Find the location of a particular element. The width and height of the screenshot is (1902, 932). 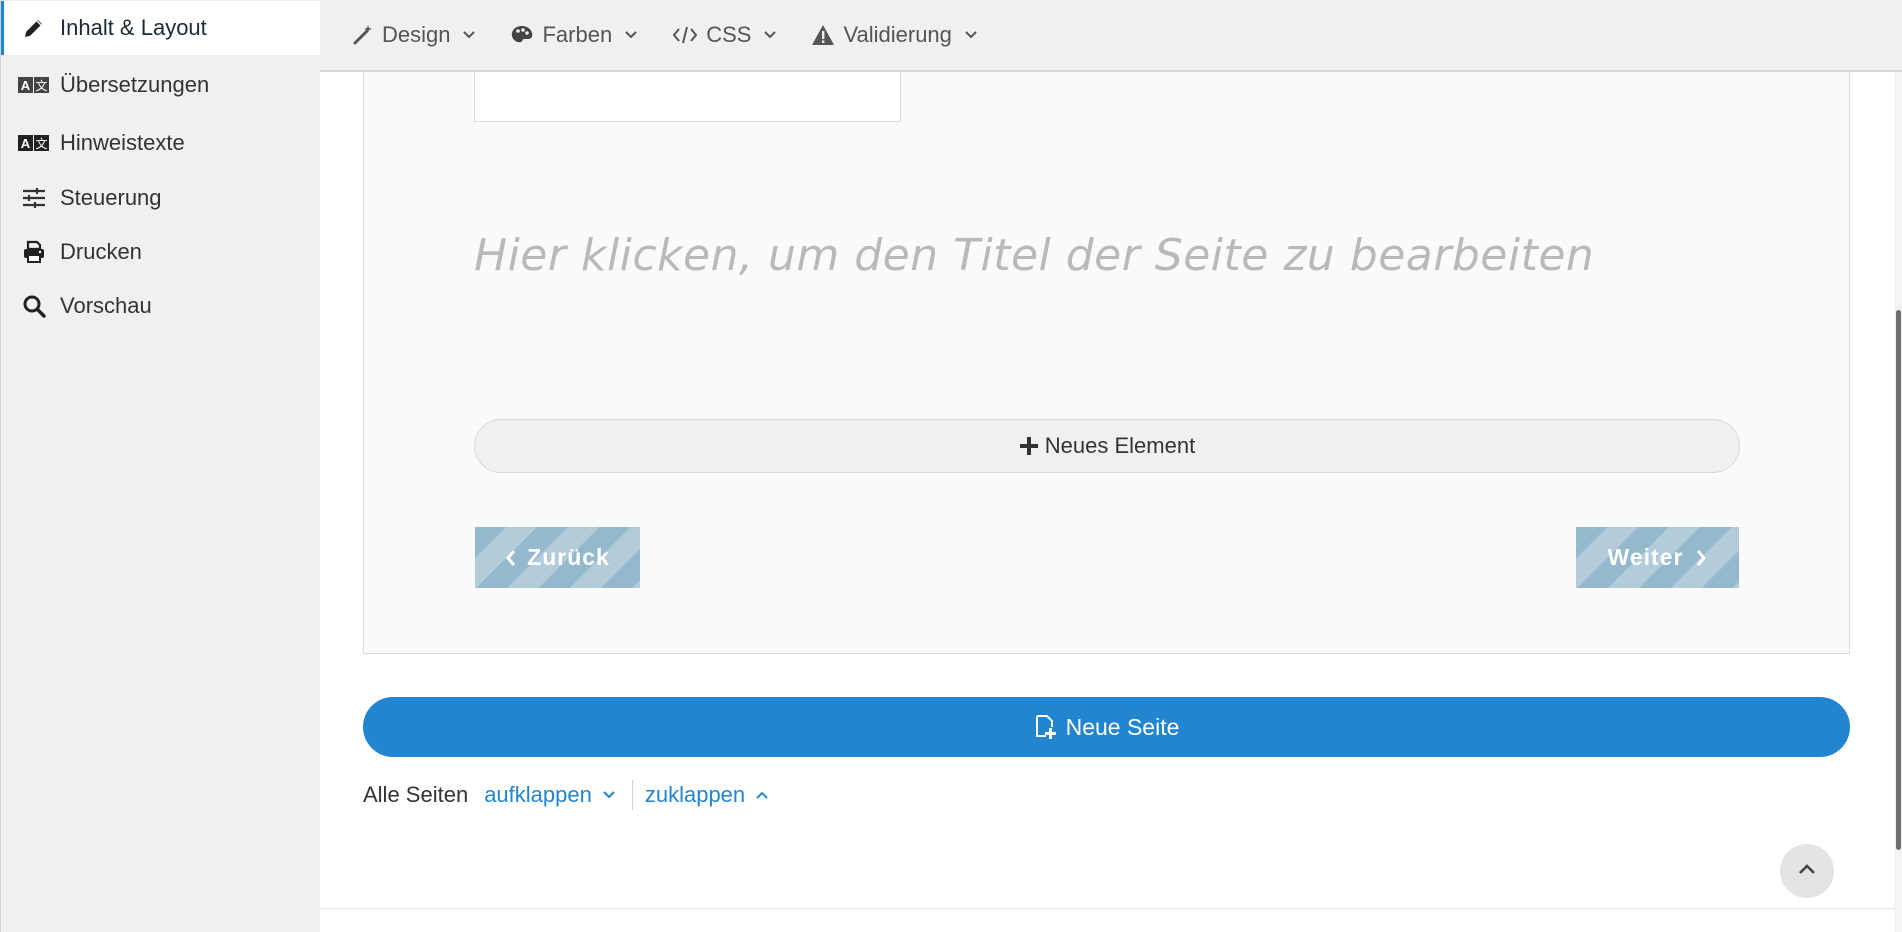

new-page-button: Neue Seite is located at coordinates (1106, 727).